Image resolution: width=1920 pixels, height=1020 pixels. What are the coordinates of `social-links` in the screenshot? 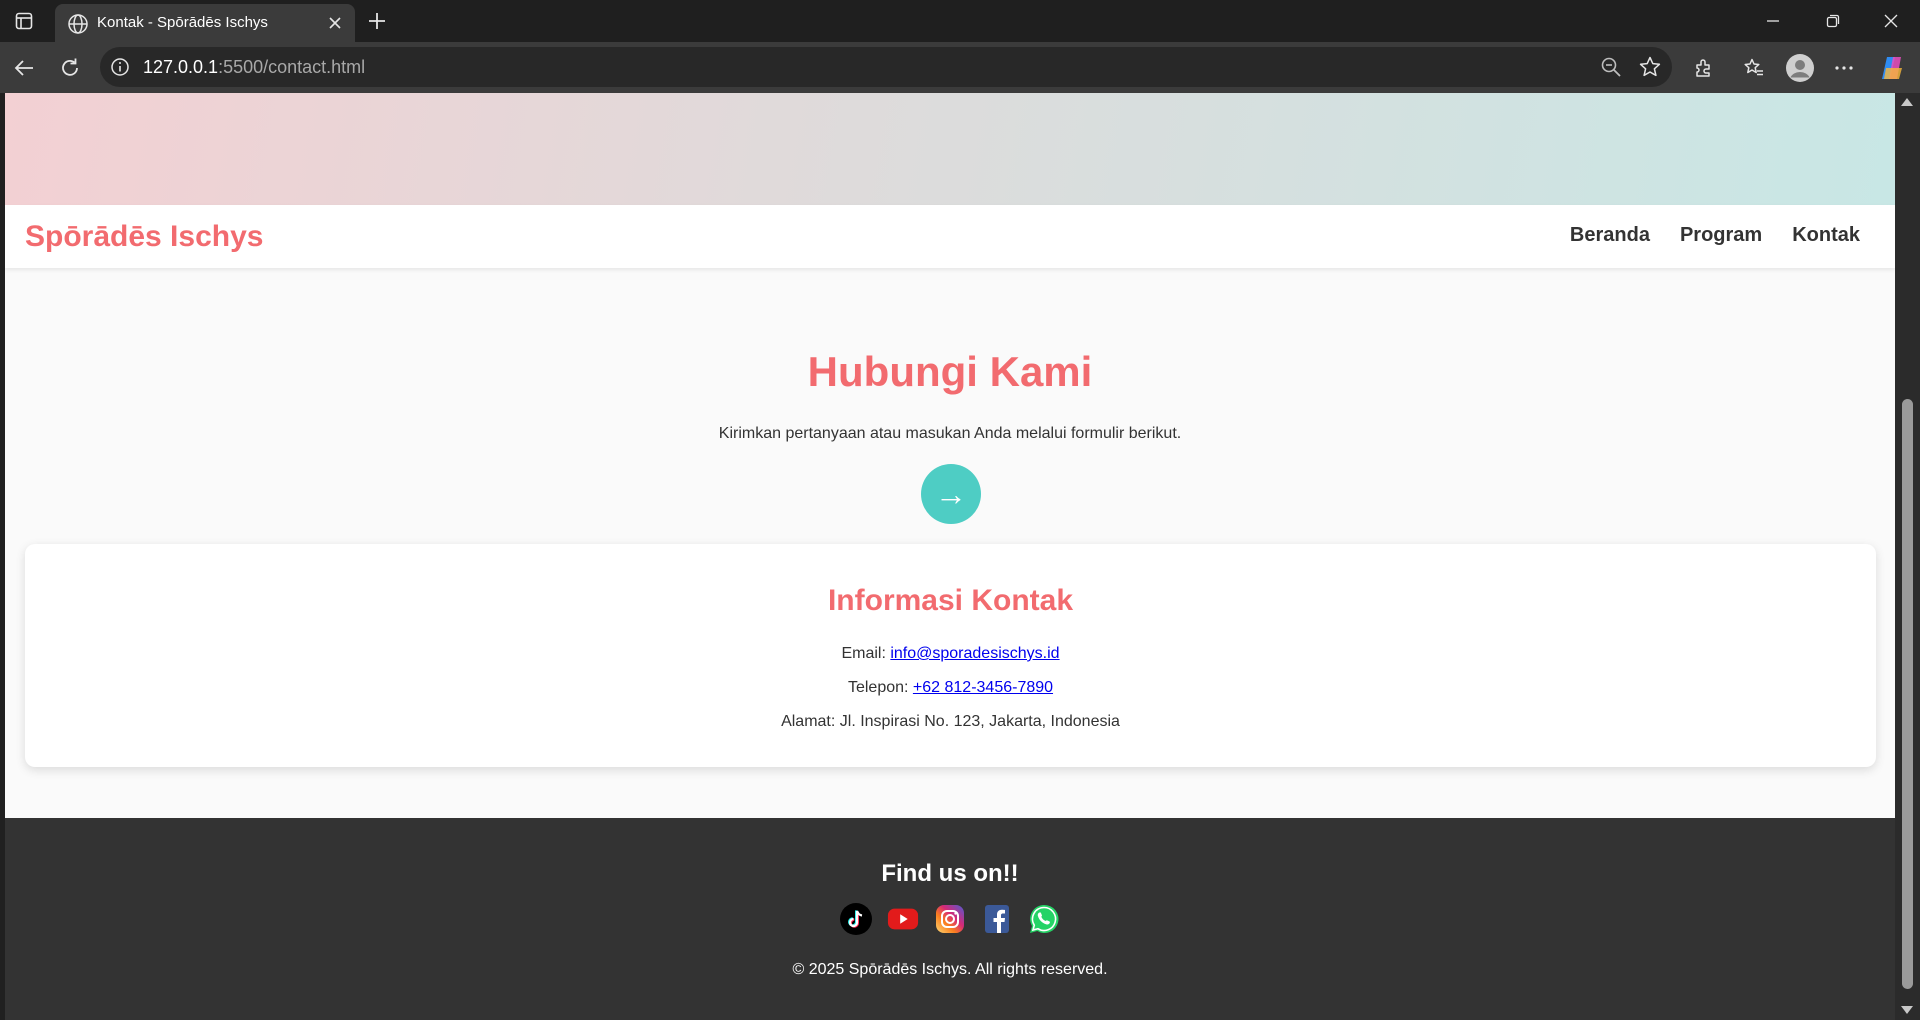 It's located at (950, 919).